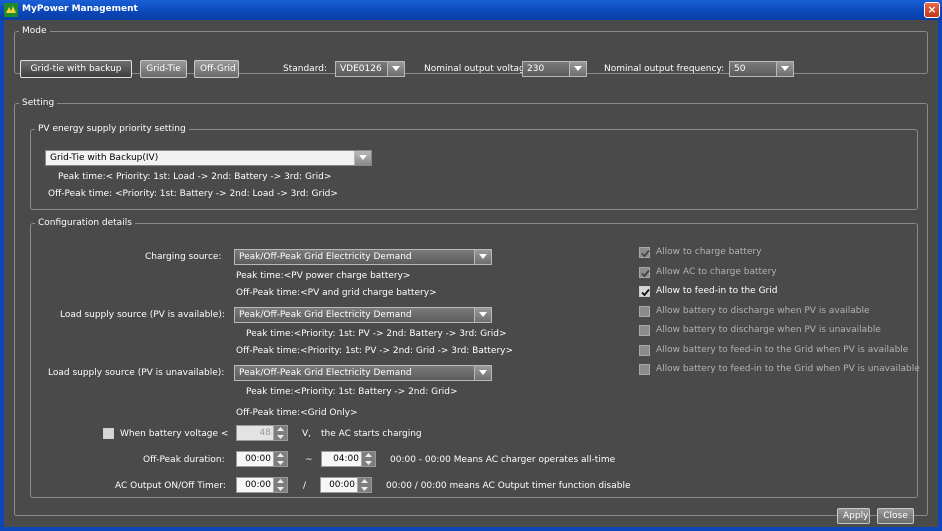  Describe the element at coordinates (80, 9) in the screenshot. I see `window-title: MyPower Management` at that location.